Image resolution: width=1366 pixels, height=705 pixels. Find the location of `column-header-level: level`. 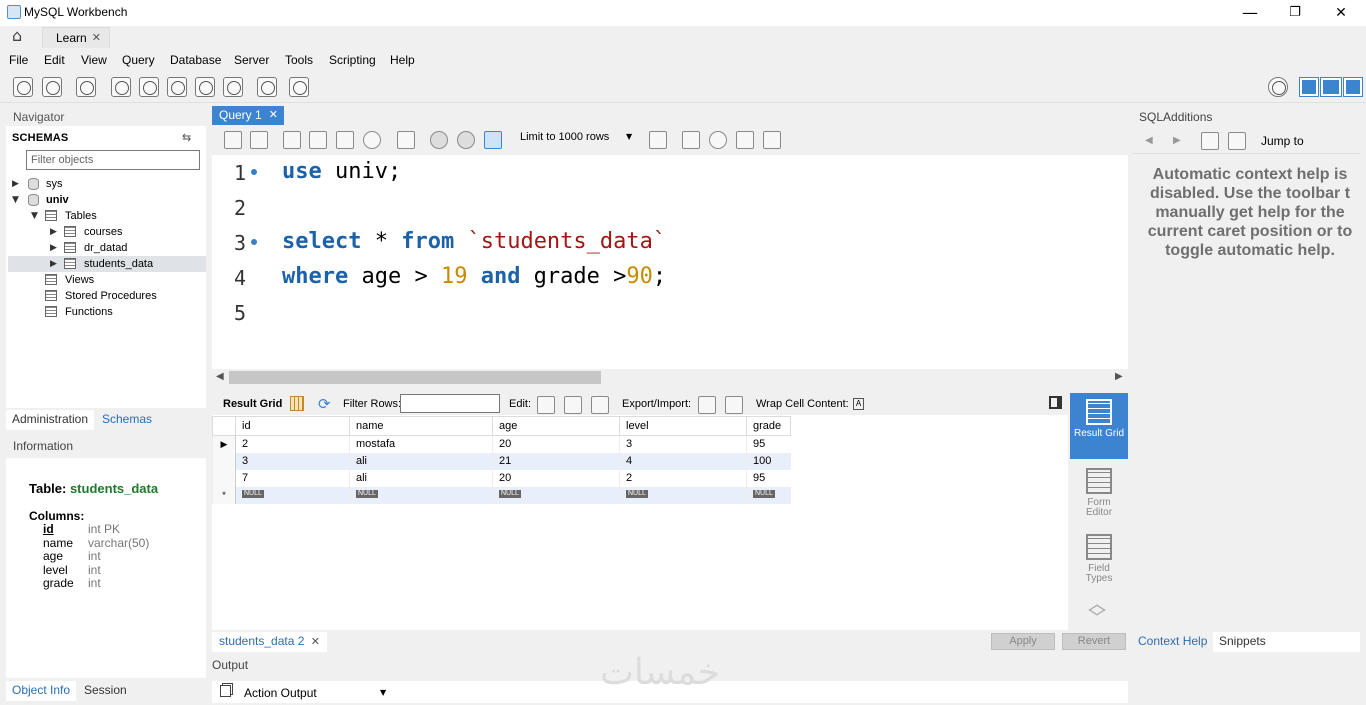

column-header-level: level is located at coordinates (683, 426).